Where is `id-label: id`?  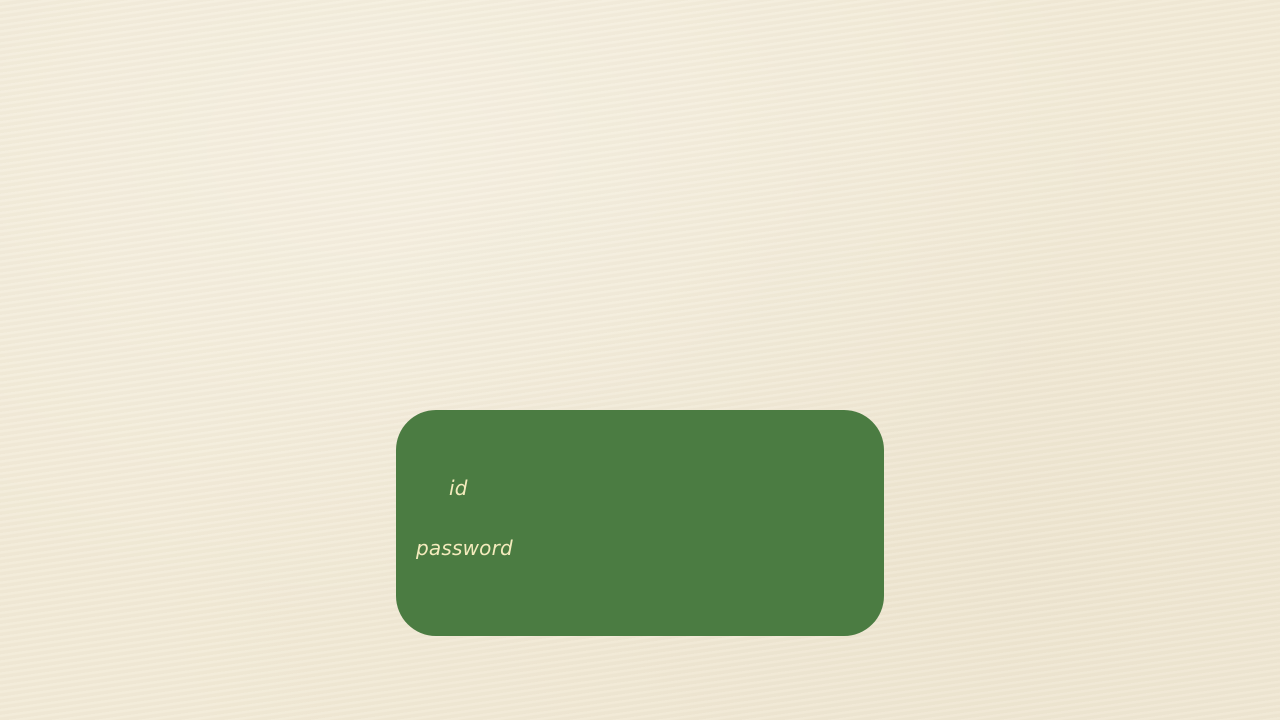
id-label: id is located at coordinates (458, 488).